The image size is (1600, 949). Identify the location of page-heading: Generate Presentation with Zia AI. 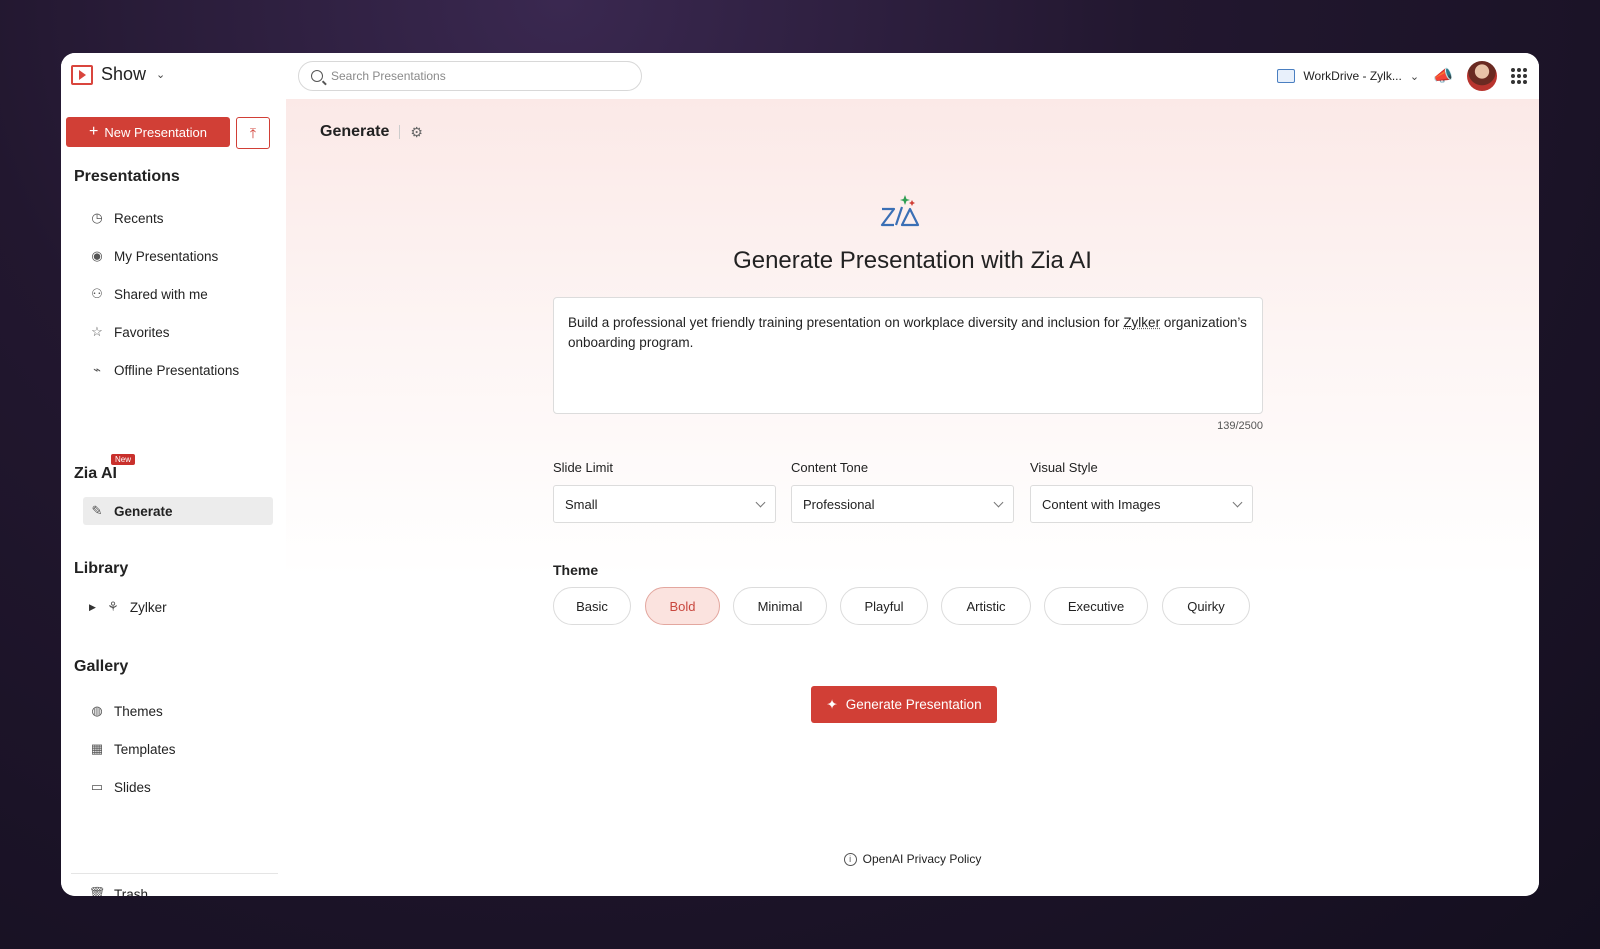
(912, 260).